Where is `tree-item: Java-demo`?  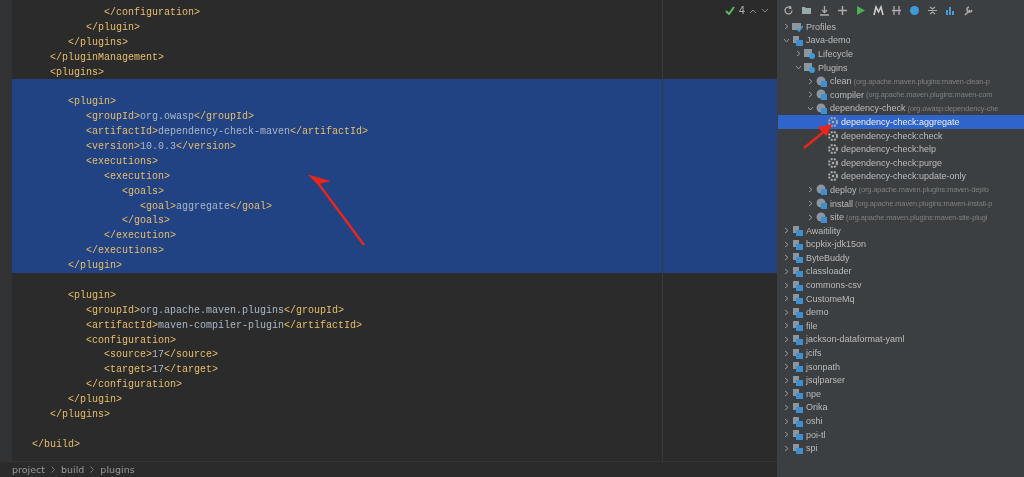 tree-item: Java-demo is located at coordinates (828, 40).